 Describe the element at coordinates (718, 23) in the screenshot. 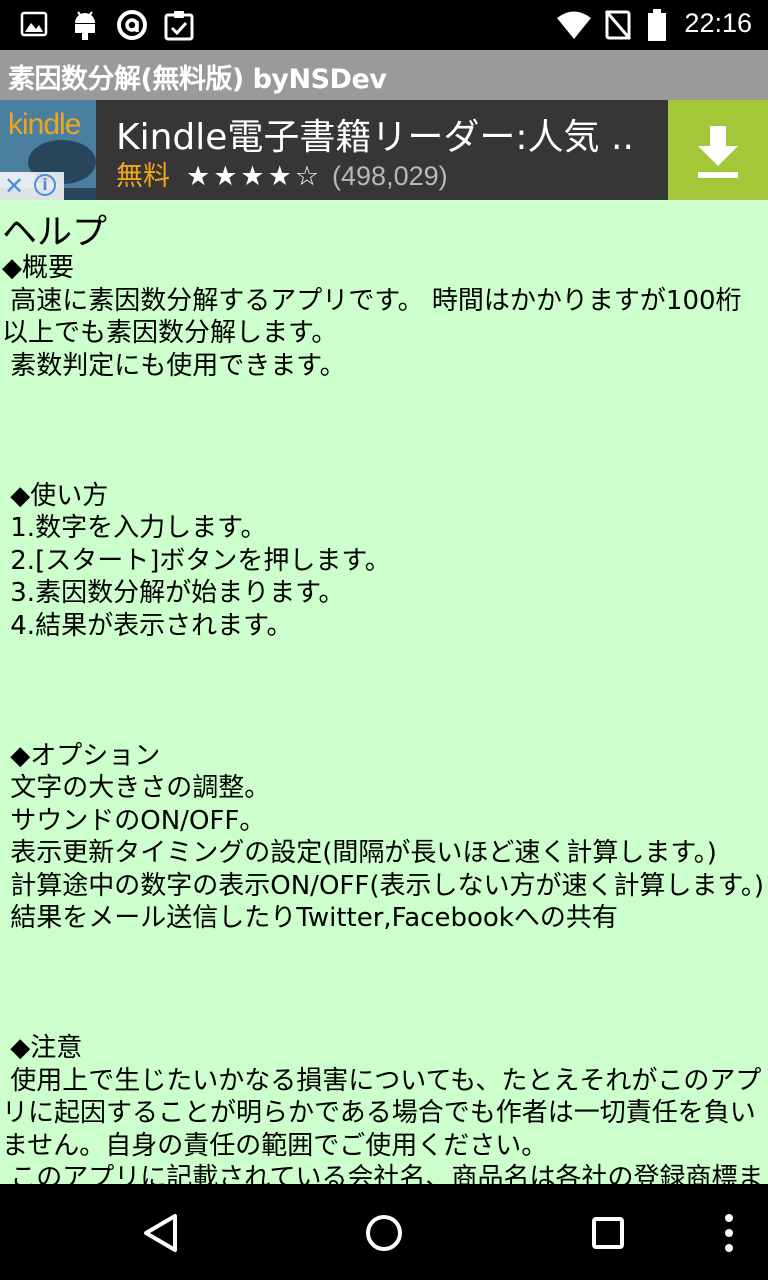

I see `clock-time: 22:16` at that location.